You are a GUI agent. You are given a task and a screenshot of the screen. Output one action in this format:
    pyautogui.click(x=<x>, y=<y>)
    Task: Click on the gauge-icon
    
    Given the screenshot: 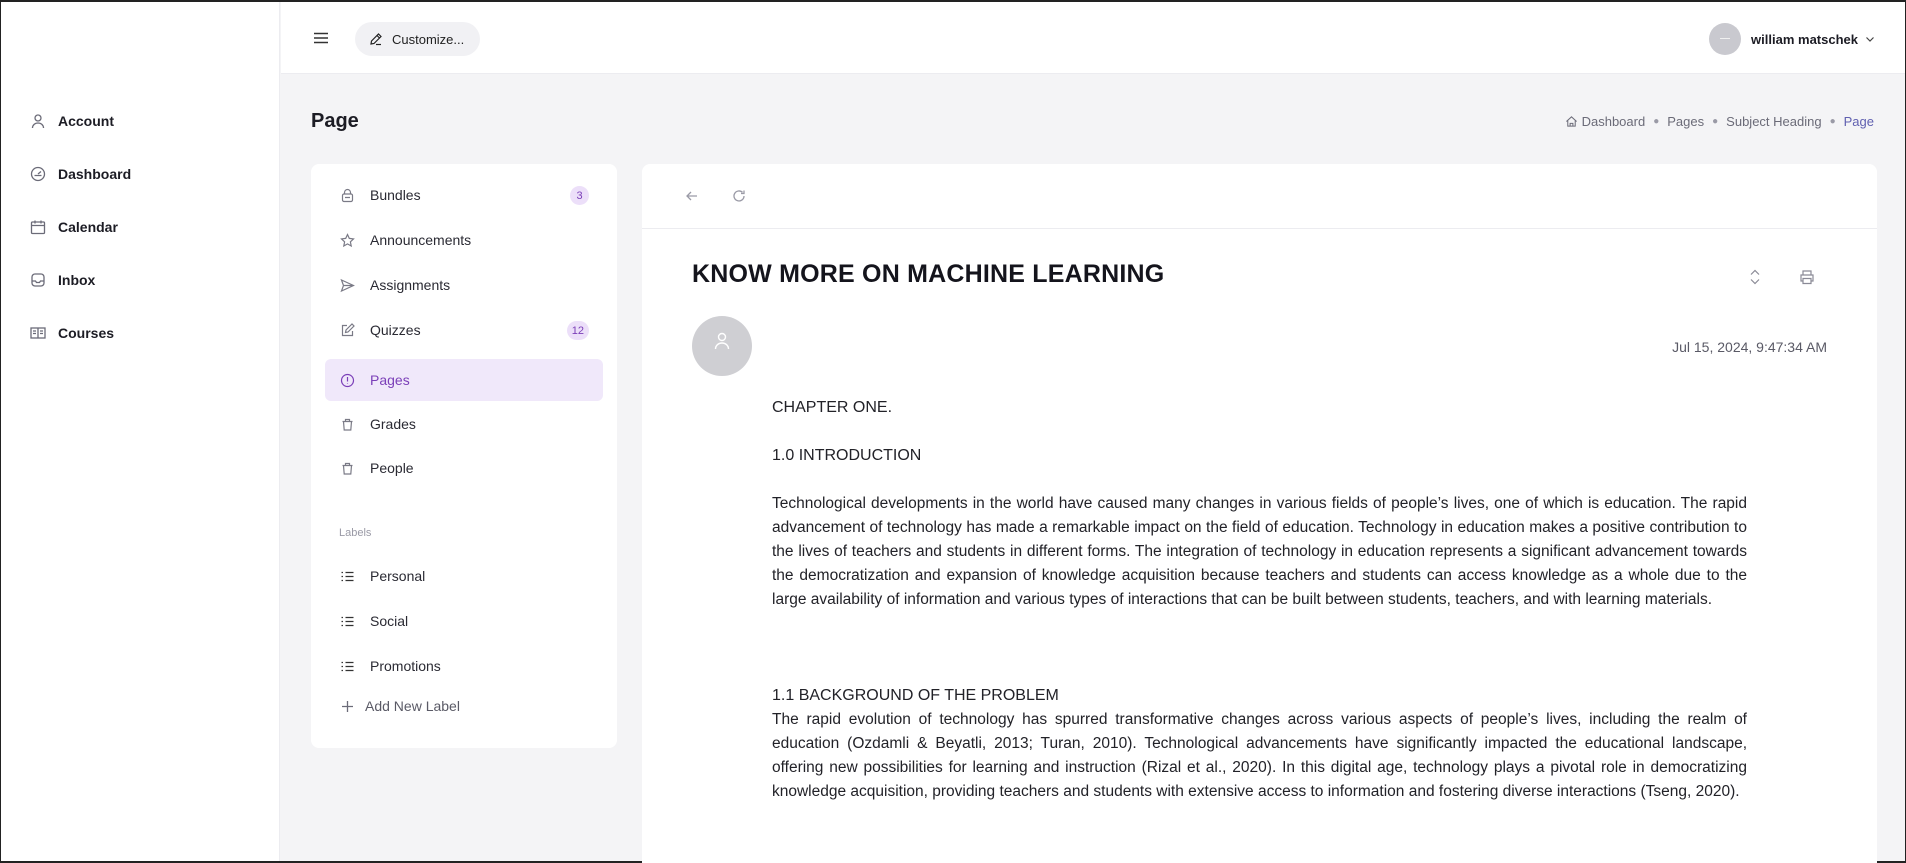 What is the action you would take?
    pyautogui.click(x=38, y=173)
    